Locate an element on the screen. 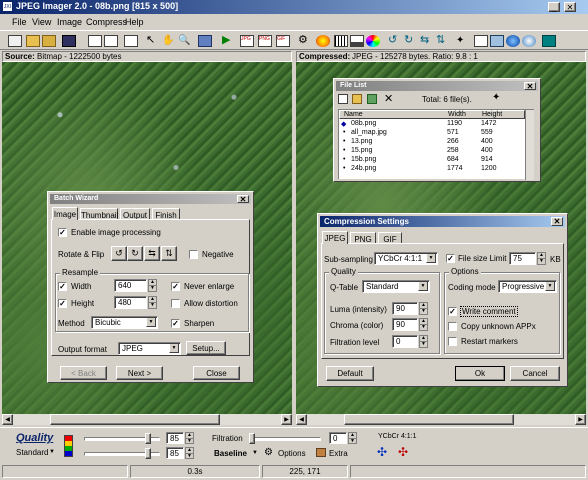 The width and height of the screenshot is (588, 480). file-size-spinner: ▲ ▼ is located at coordinates (541, 258).